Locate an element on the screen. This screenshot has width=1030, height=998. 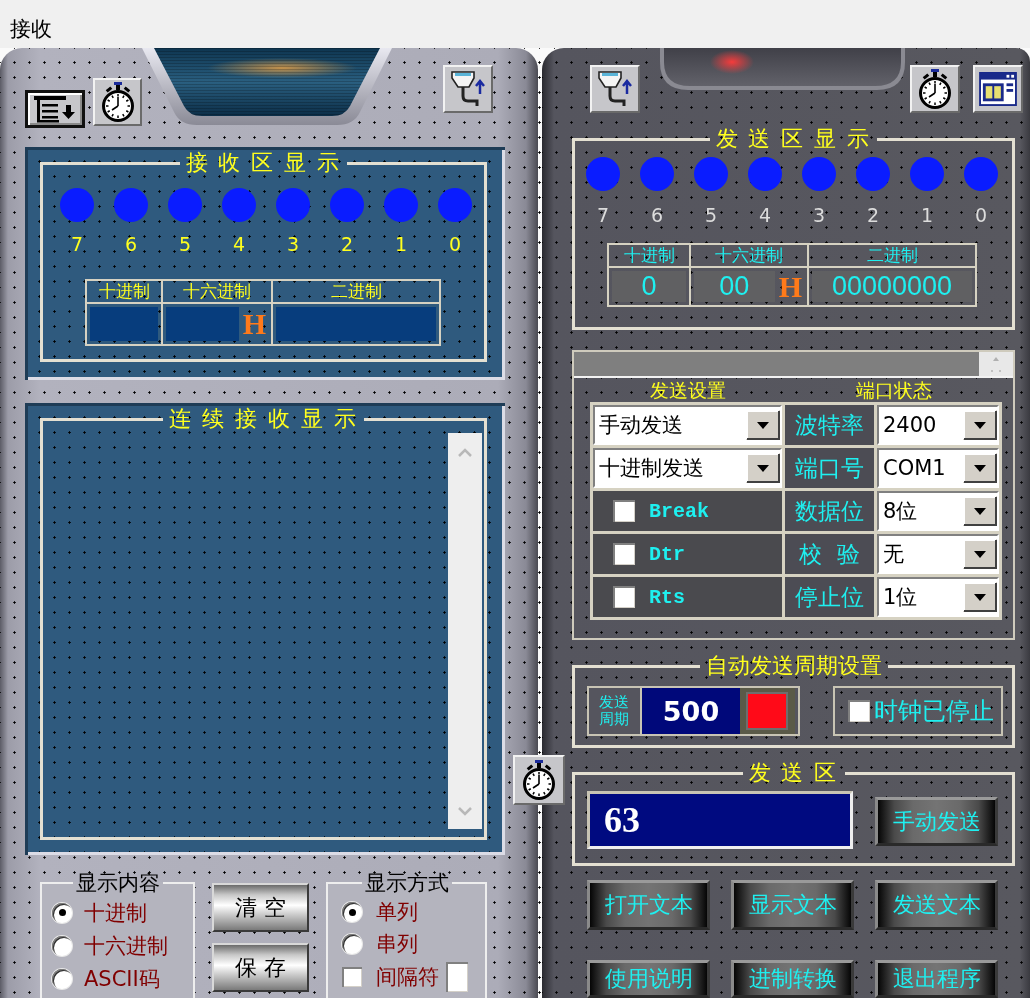
dropdown: COM1 is located at coordinates (938, 468).